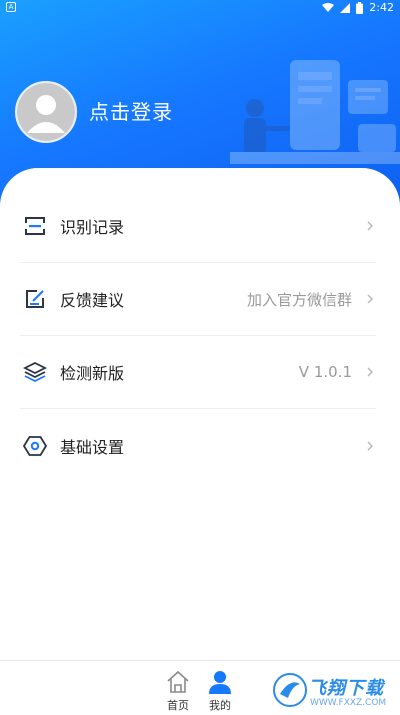 The image size is (400, 715). What do you see at coordinates (35, 372) in the screenshot?
I see `layers-icon` at bounding box center [35, 372].